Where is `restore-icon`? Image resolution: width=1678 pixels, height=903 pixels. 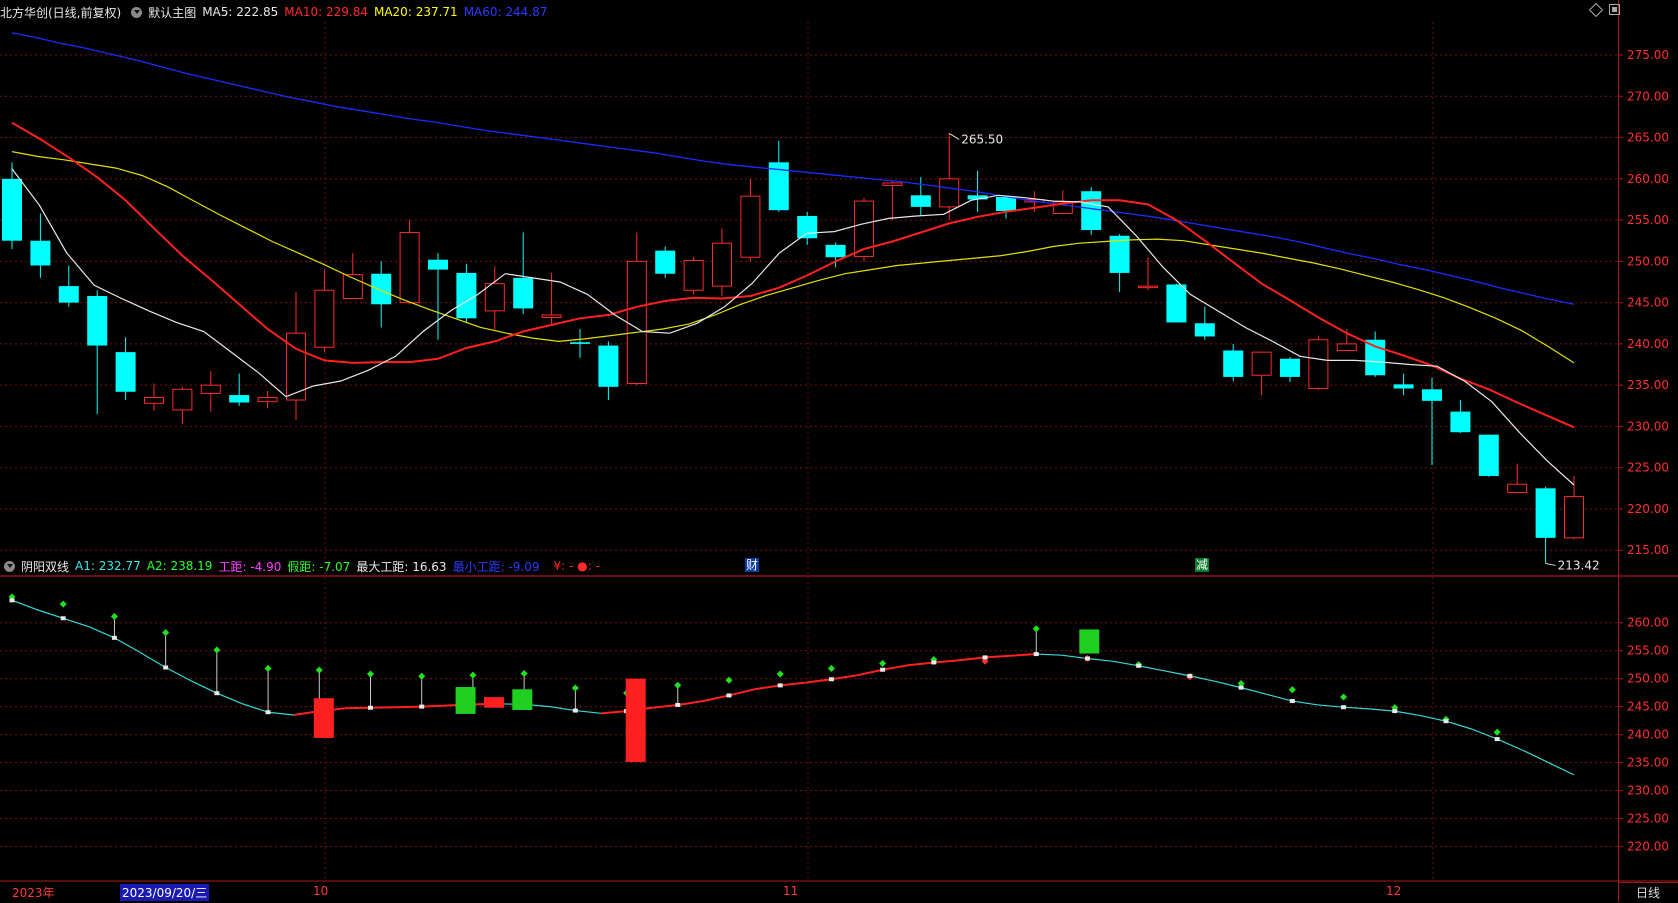
restore-icon is located at coordinates (1614, 9).